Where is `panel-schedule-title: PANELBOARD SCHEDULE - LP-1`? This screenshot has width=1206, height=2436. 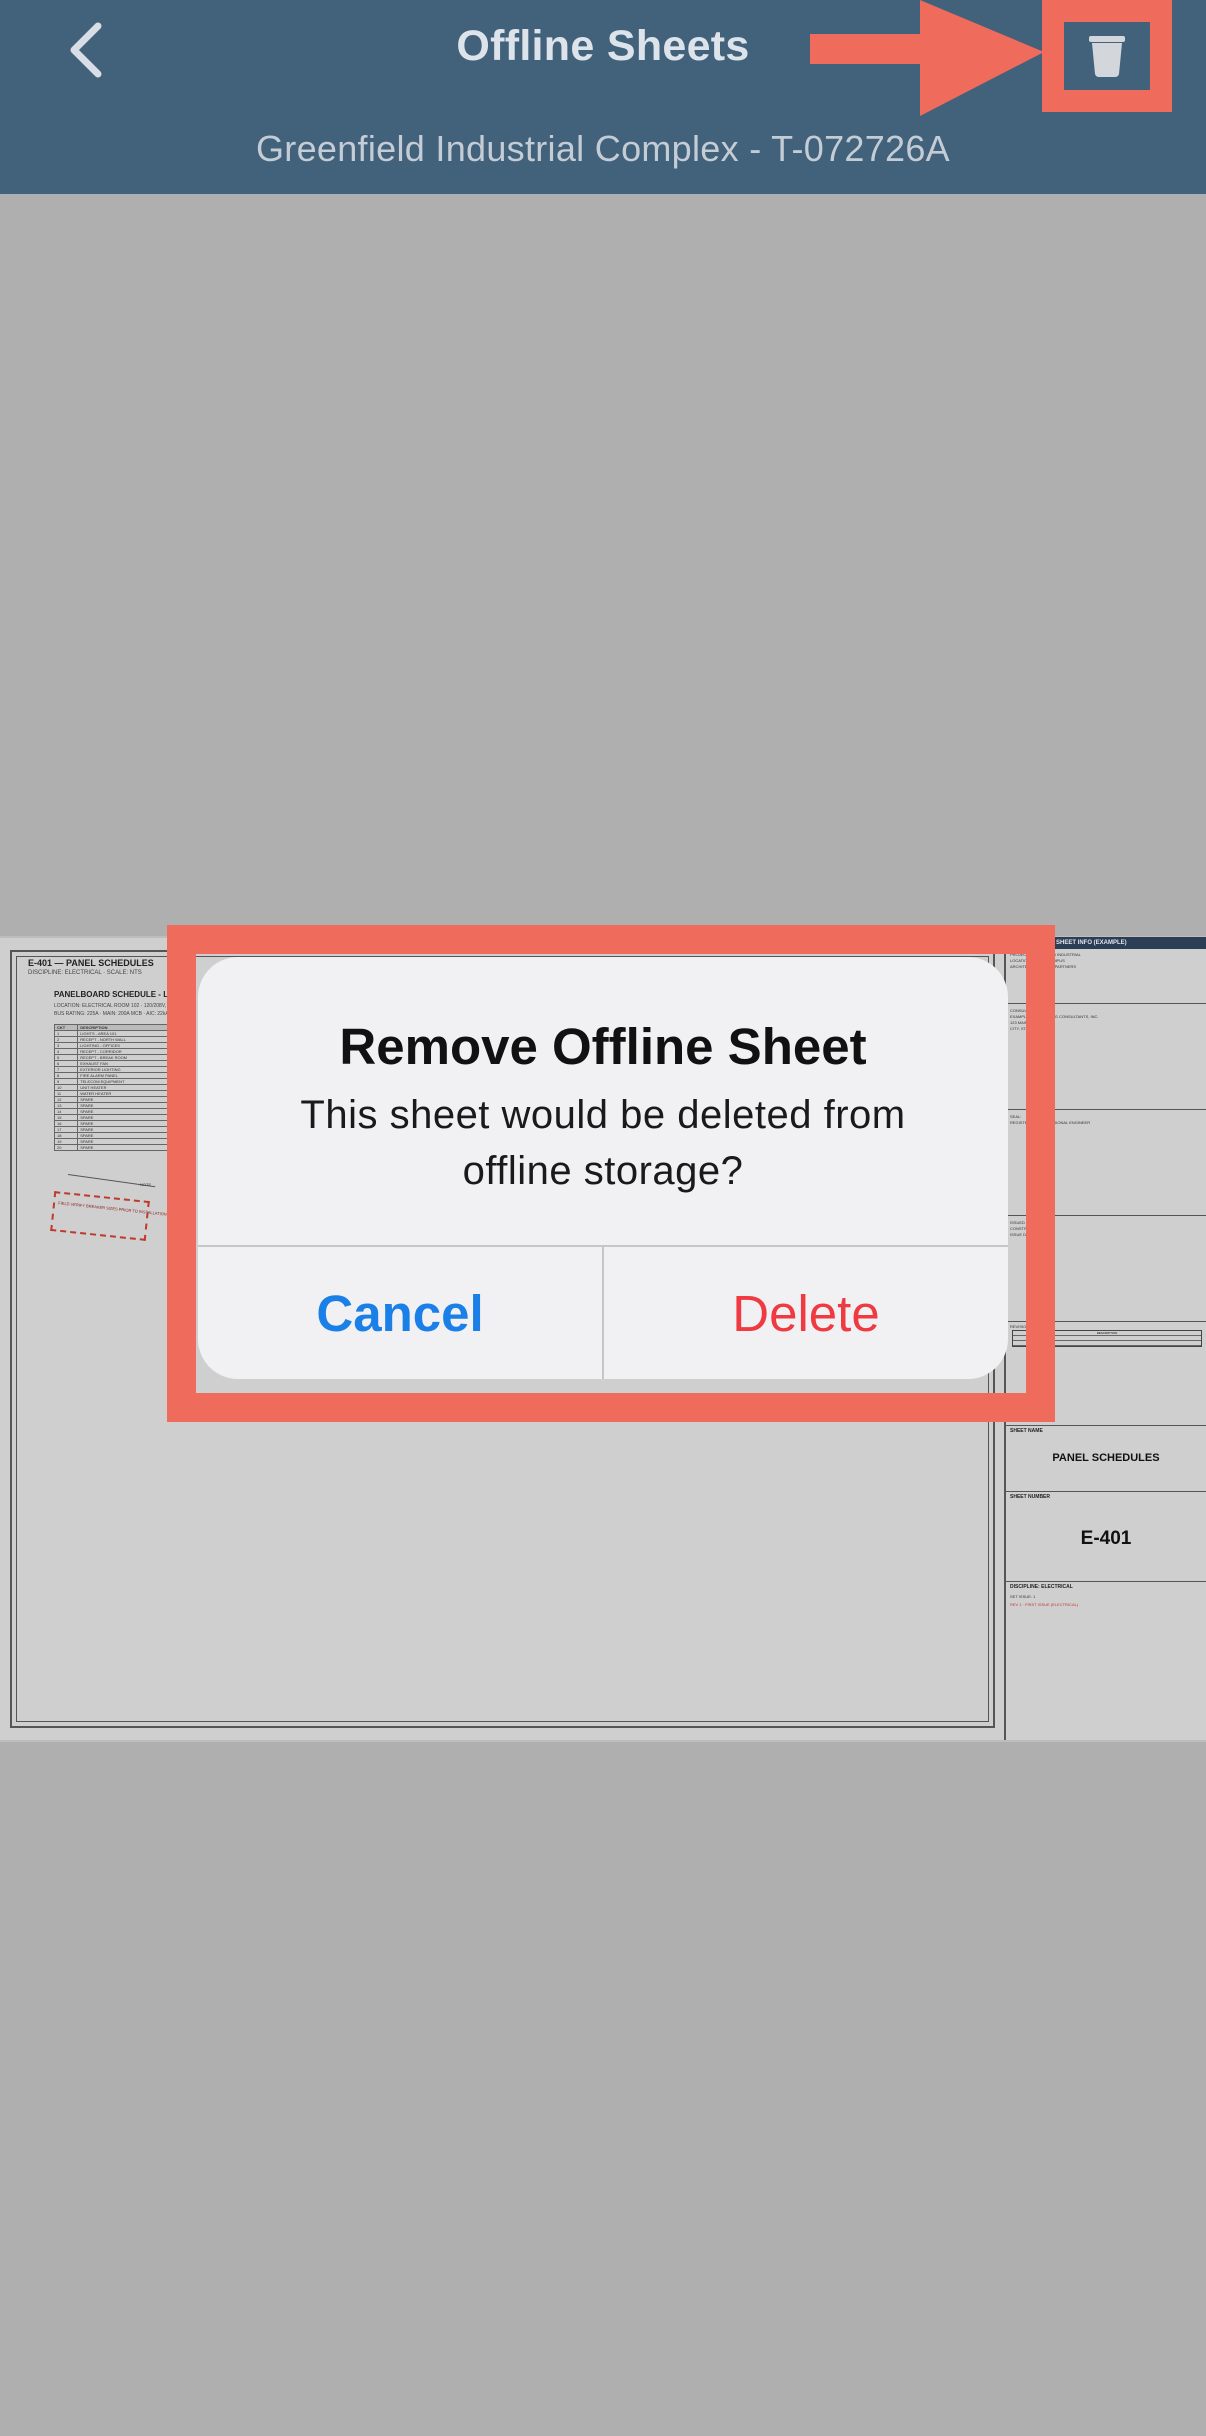
panel-schedule-title: PANELBOARD SCHEDULE - LP-1 is located at coordinates (117, 994).